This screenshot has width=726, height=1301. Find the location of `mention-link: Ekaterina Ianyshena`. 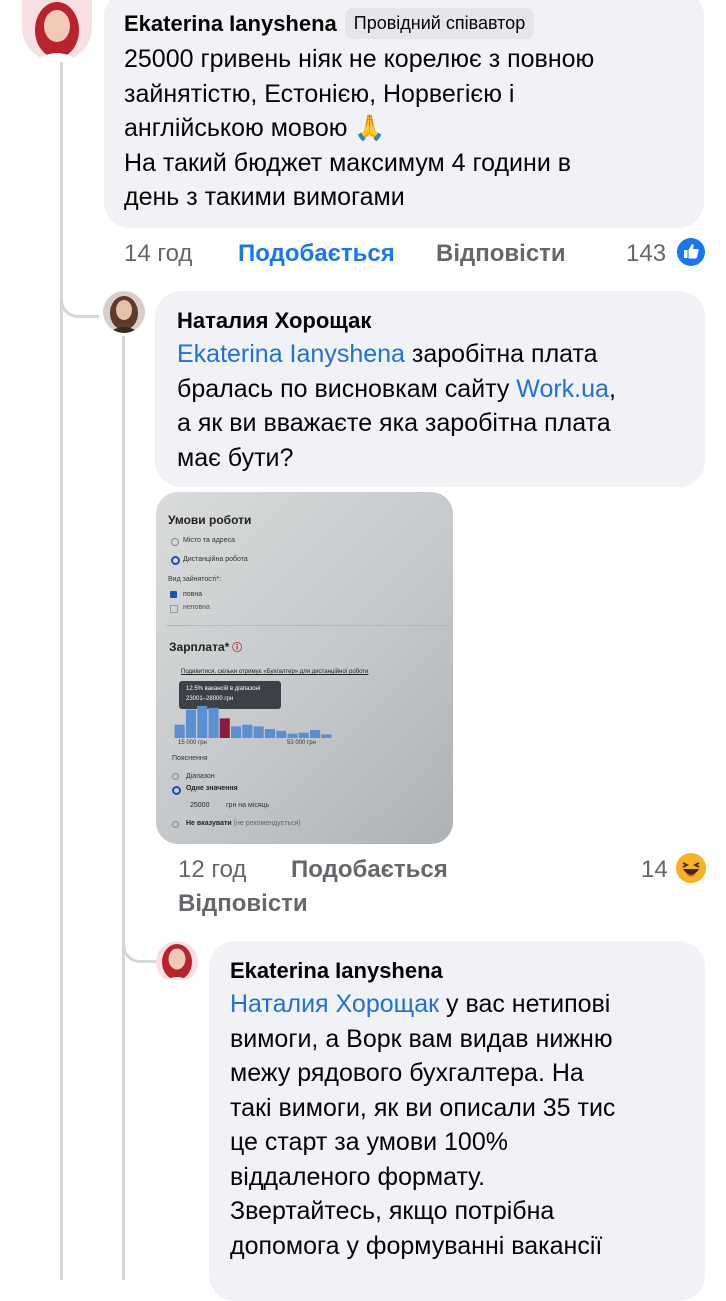

mention-link: Ekaterina Ianyshena is located at coordinates (291, 354).